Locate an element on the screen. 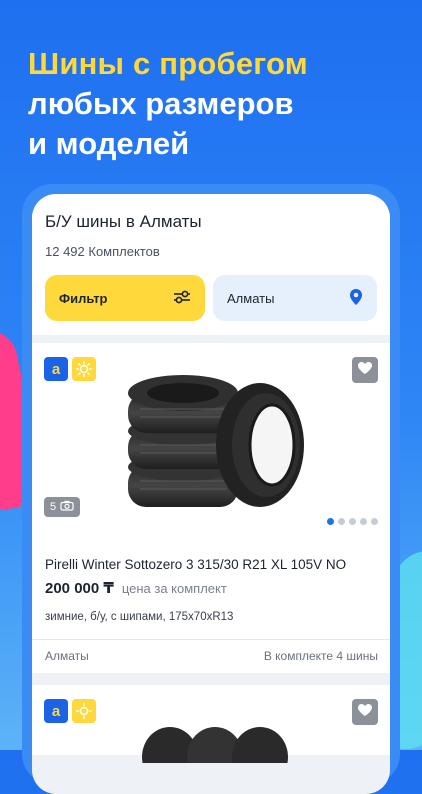 Image resolution: width=422 pixels, height=794 pixels. listing-description: зимние, б/у, с шипами, 175x70xR13 is located at coordinates (139, 617).